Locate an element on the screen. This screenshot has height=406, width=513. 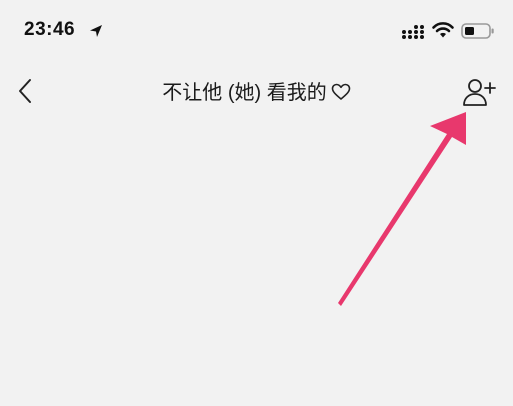
page-title-container: 不让他 (她) 看我的 is located at coordinates (256, 90).